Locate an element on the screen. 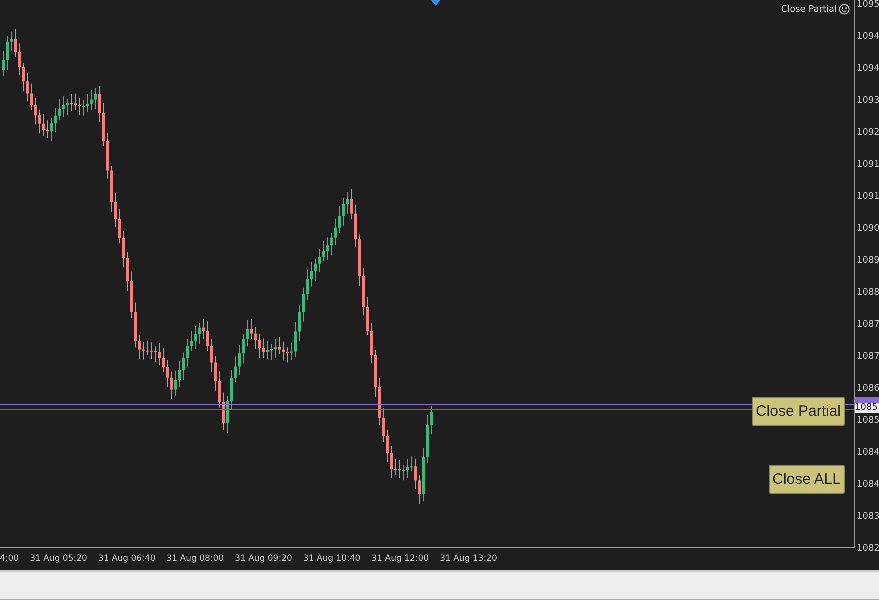 Image resolution: width=879 pixels, height=600 pixels. time-tick-label: 31 Aug 12:00 is located at coordinates (401, 559).